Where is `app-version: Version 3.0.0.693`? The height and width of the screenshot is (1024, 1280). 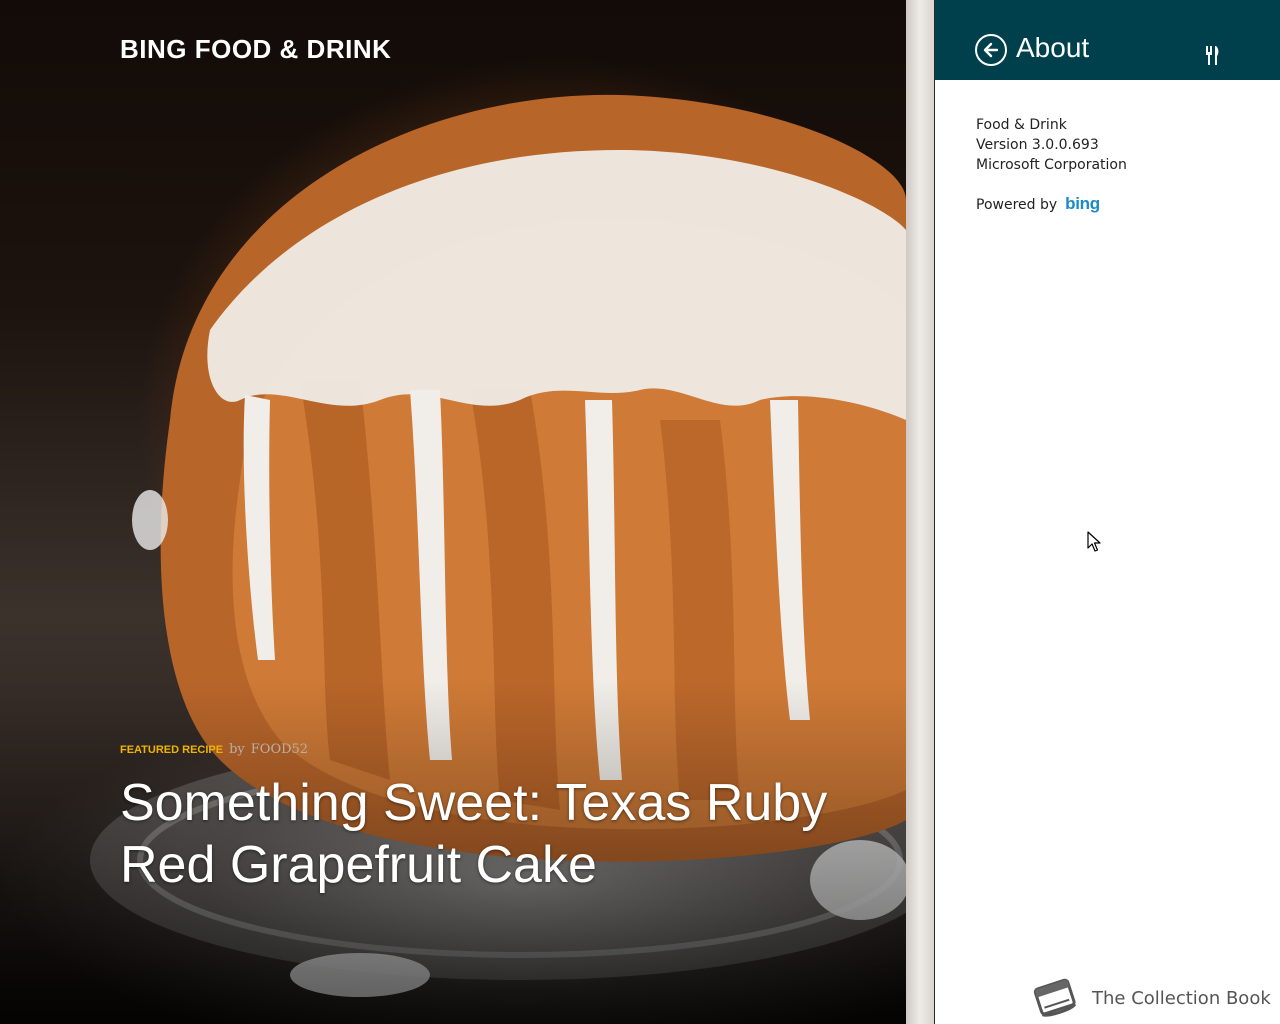 app-version: Version 3.0.0.693 is located at coordinates (1037, 145).